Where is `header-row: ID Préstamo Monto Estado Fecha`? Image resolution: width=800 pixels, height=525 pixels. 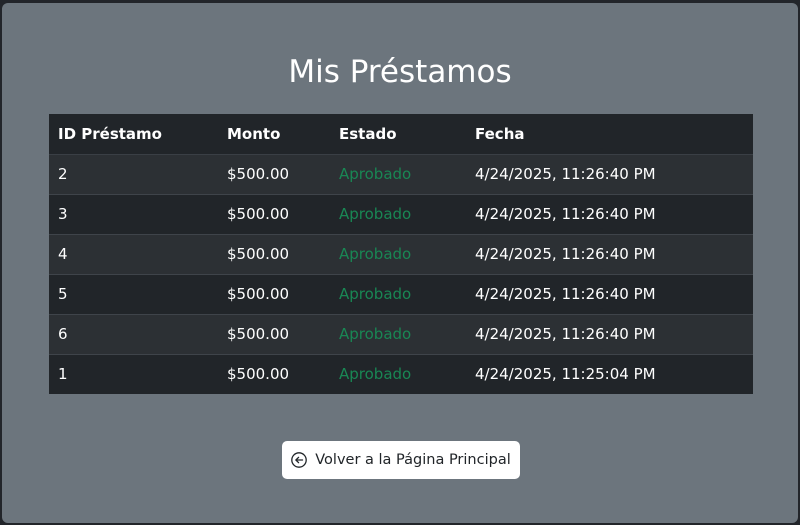 header-row: ID Préstamo Monto Estado Fecha is located at coordinates (401, 134).